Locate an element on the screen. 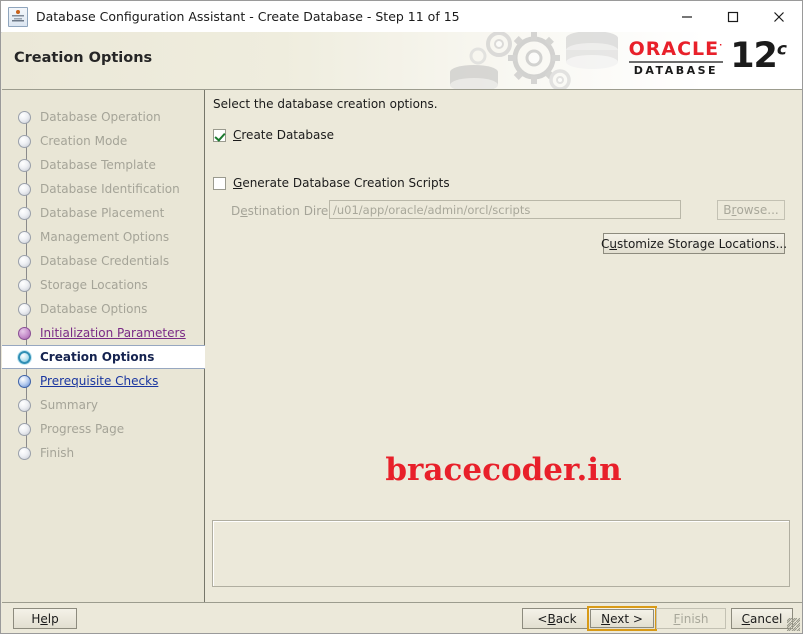 The image size is (803, 634). sidebar-item-label: Progress Page is located at coordinates (82, 429).